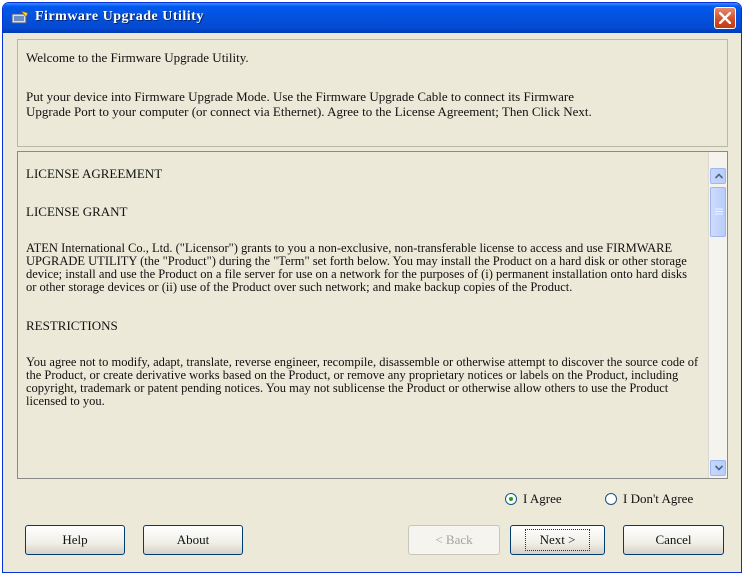 This screenshot has width=745, height=576. I want to click on help-button: Help, so click(75, 540).